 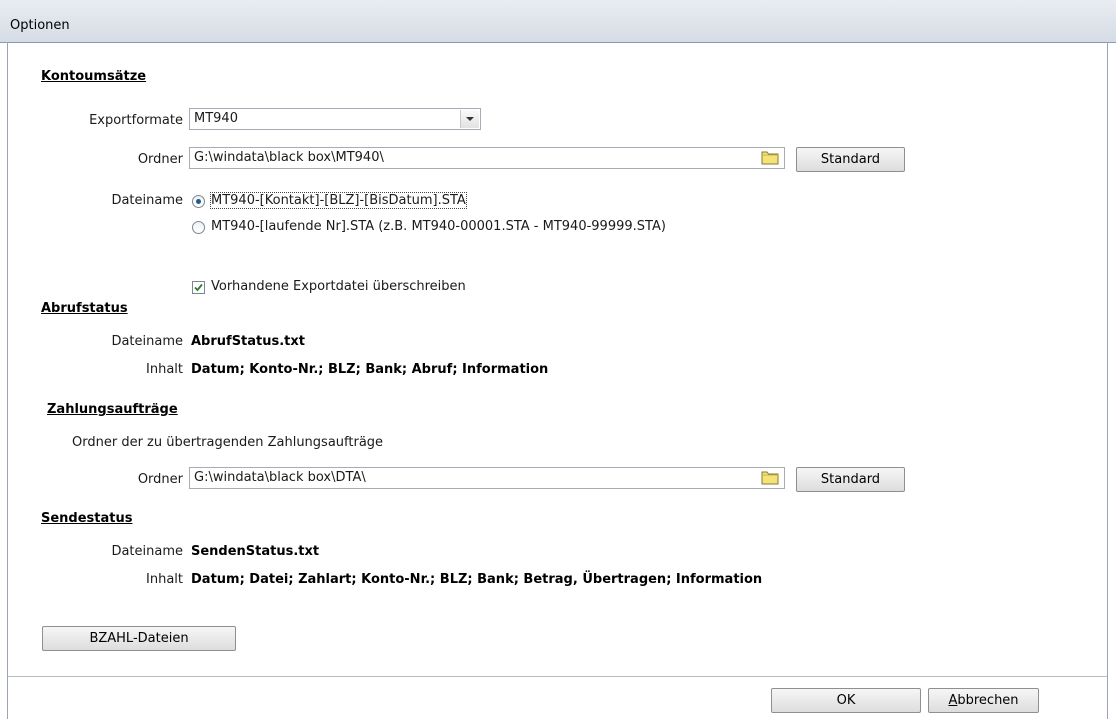 What do you see at coordinates (338, 286) in the screenshot?
I see `overwrite-checkbox-label: Vorhandene Exportdatei überschreiben` at bounding box center [338, 286].